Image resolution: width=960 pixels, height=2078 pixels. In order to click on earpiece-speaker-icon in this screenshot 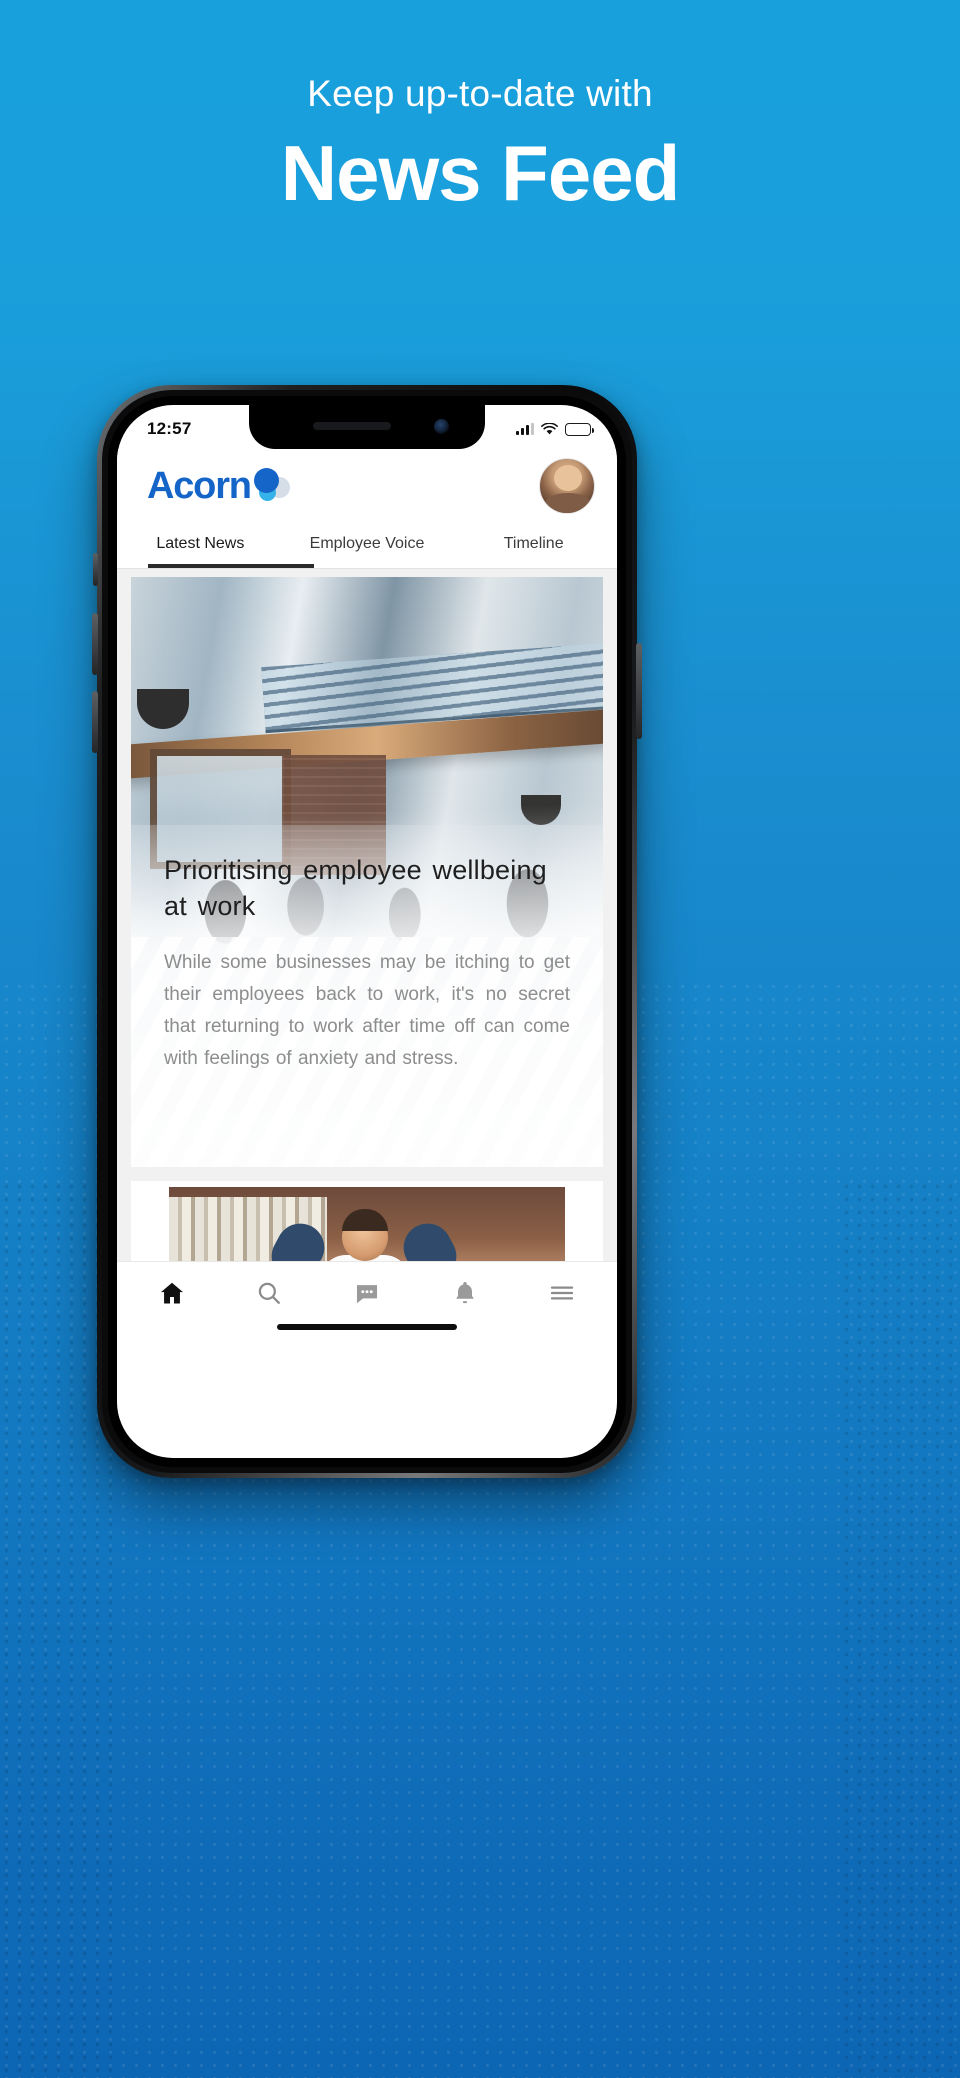, I will do `click(352, 426)`.